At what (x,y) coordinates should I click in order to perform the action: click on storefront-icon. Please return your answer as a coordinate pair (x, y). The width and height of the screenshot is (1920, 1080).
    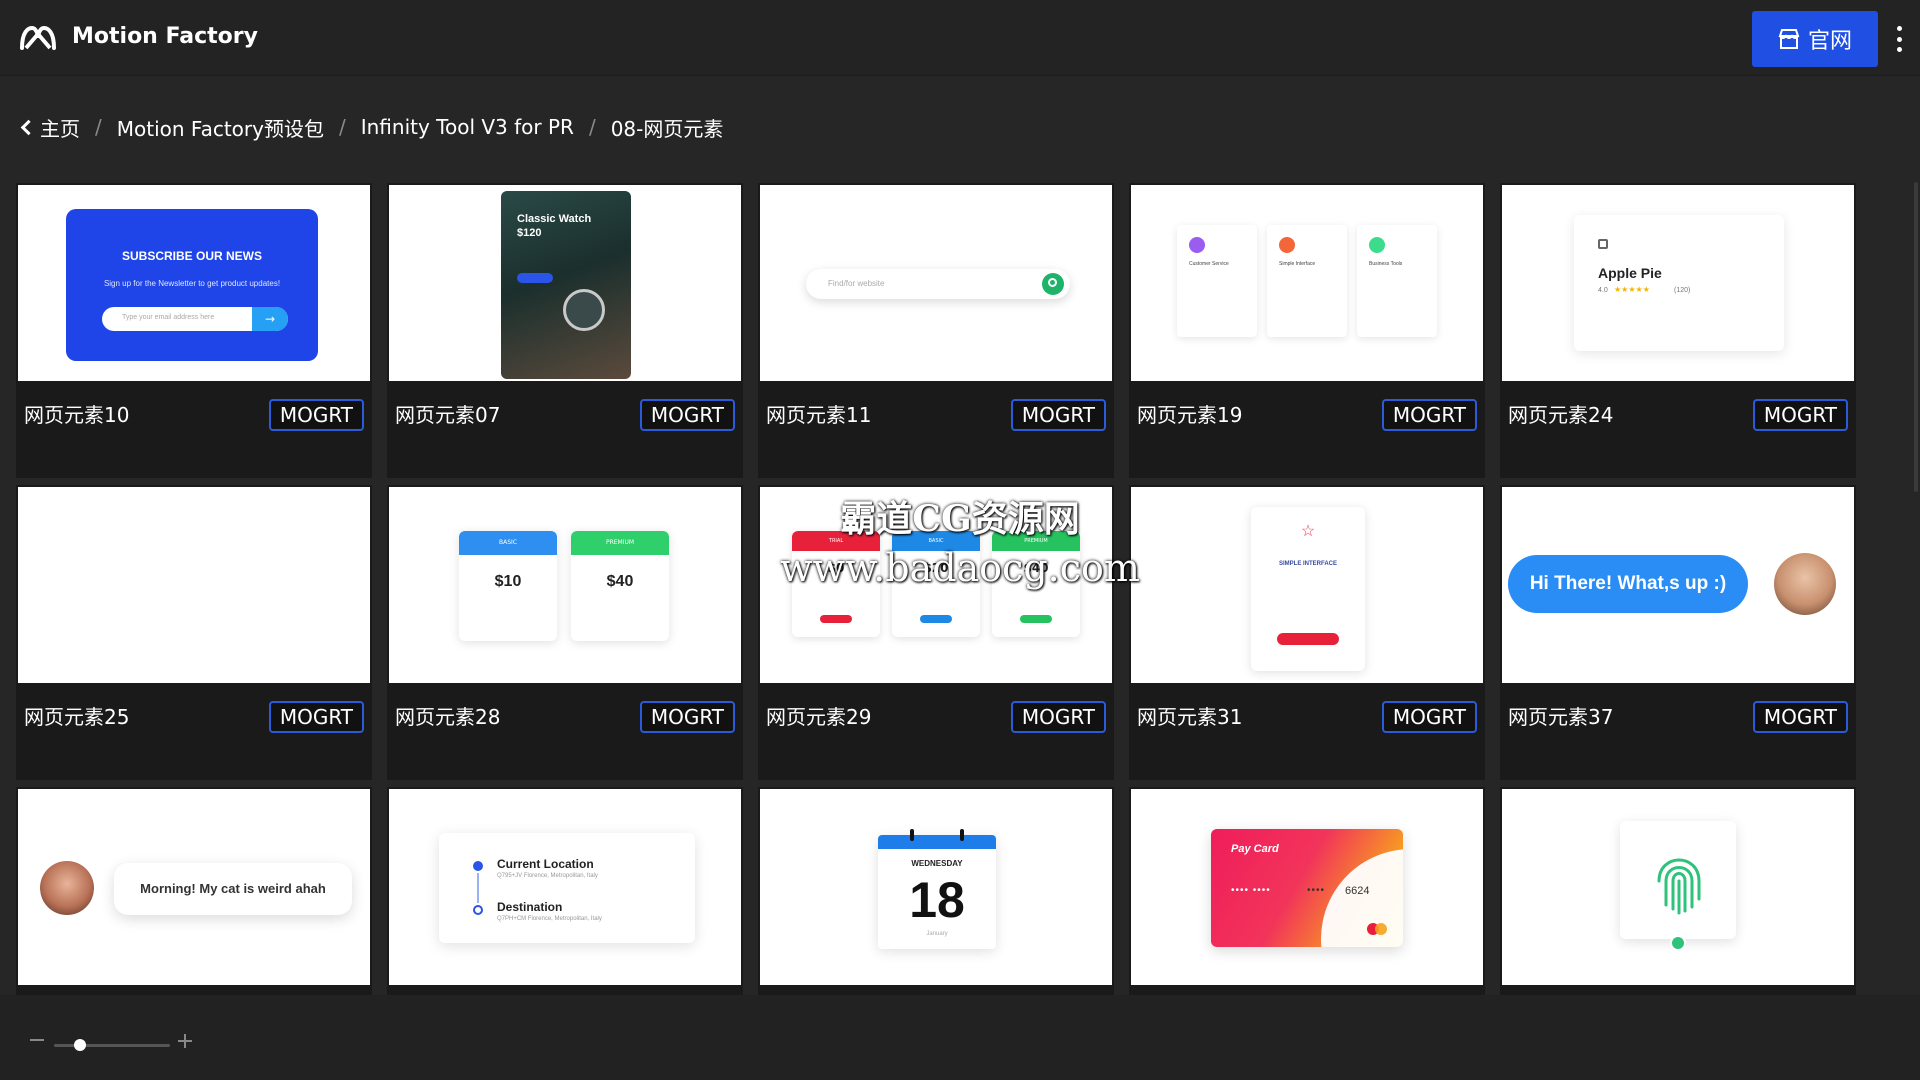
    Looking at the image, I should click on (1789, 39).